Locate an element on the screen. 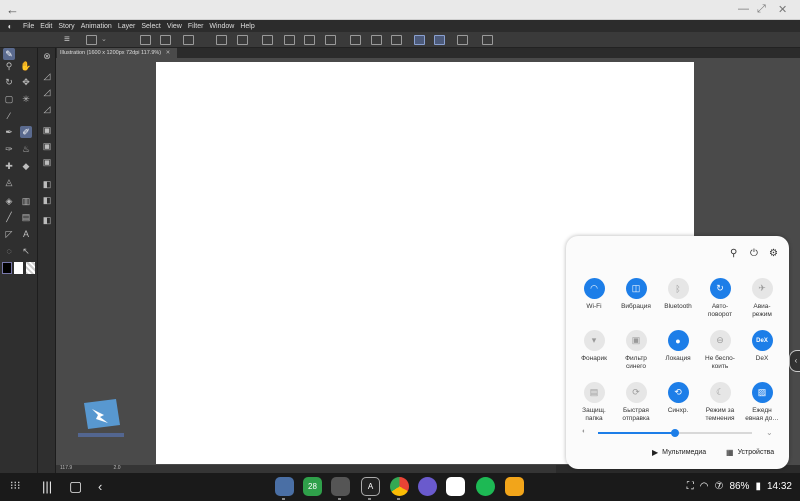  menu-story: Story is located at coordinates (66, 26).